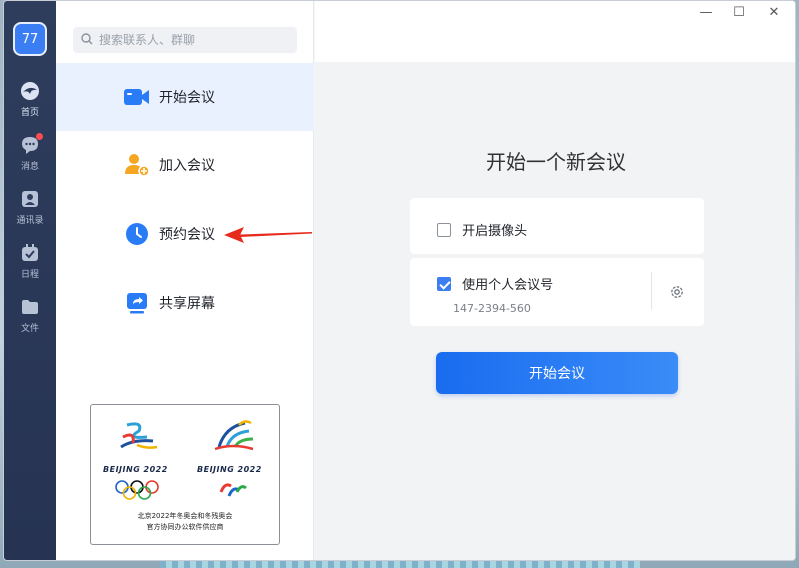 This screenshot has height=568, width=799. Describe the element at coordinates (739, 12) in the screenshot. I see `maximize-button: ☐` at that location.